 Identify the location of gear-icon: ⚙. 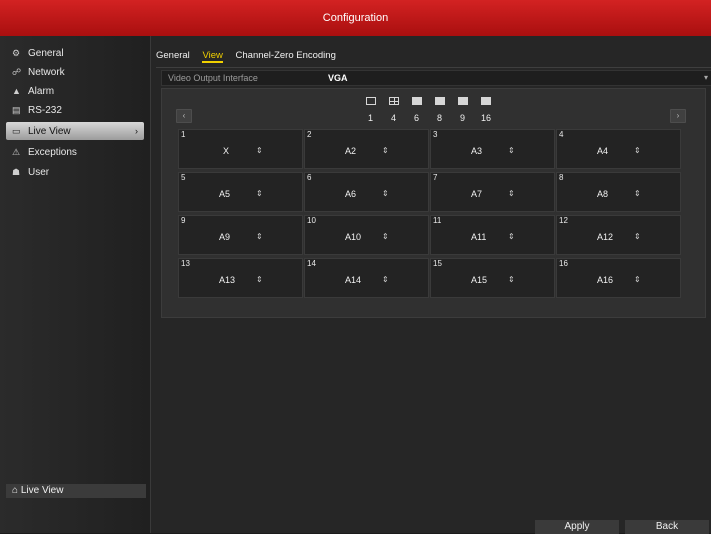
(16, 53).